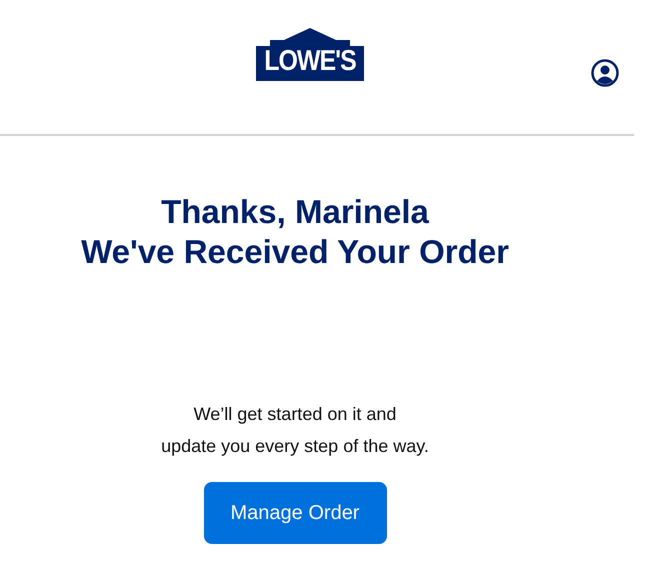 Image resolution: width=649 pixels, height=572 pixels. I want to click on logo: LOWE'S, so click(310, 54).